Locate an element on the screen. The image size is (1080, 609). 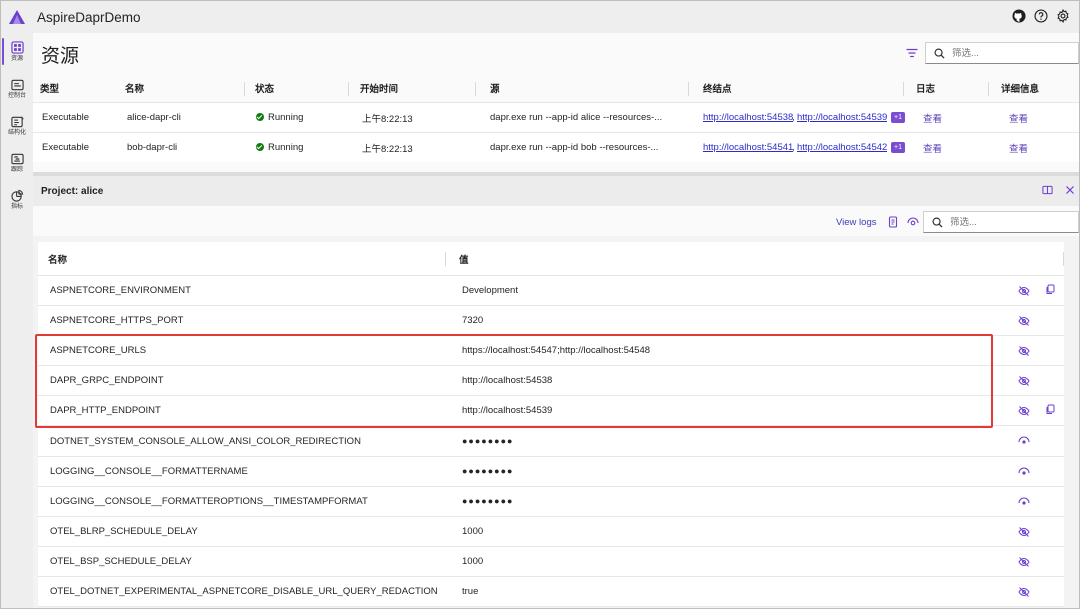
env-var-value: true is located at coordinates (470, 591).